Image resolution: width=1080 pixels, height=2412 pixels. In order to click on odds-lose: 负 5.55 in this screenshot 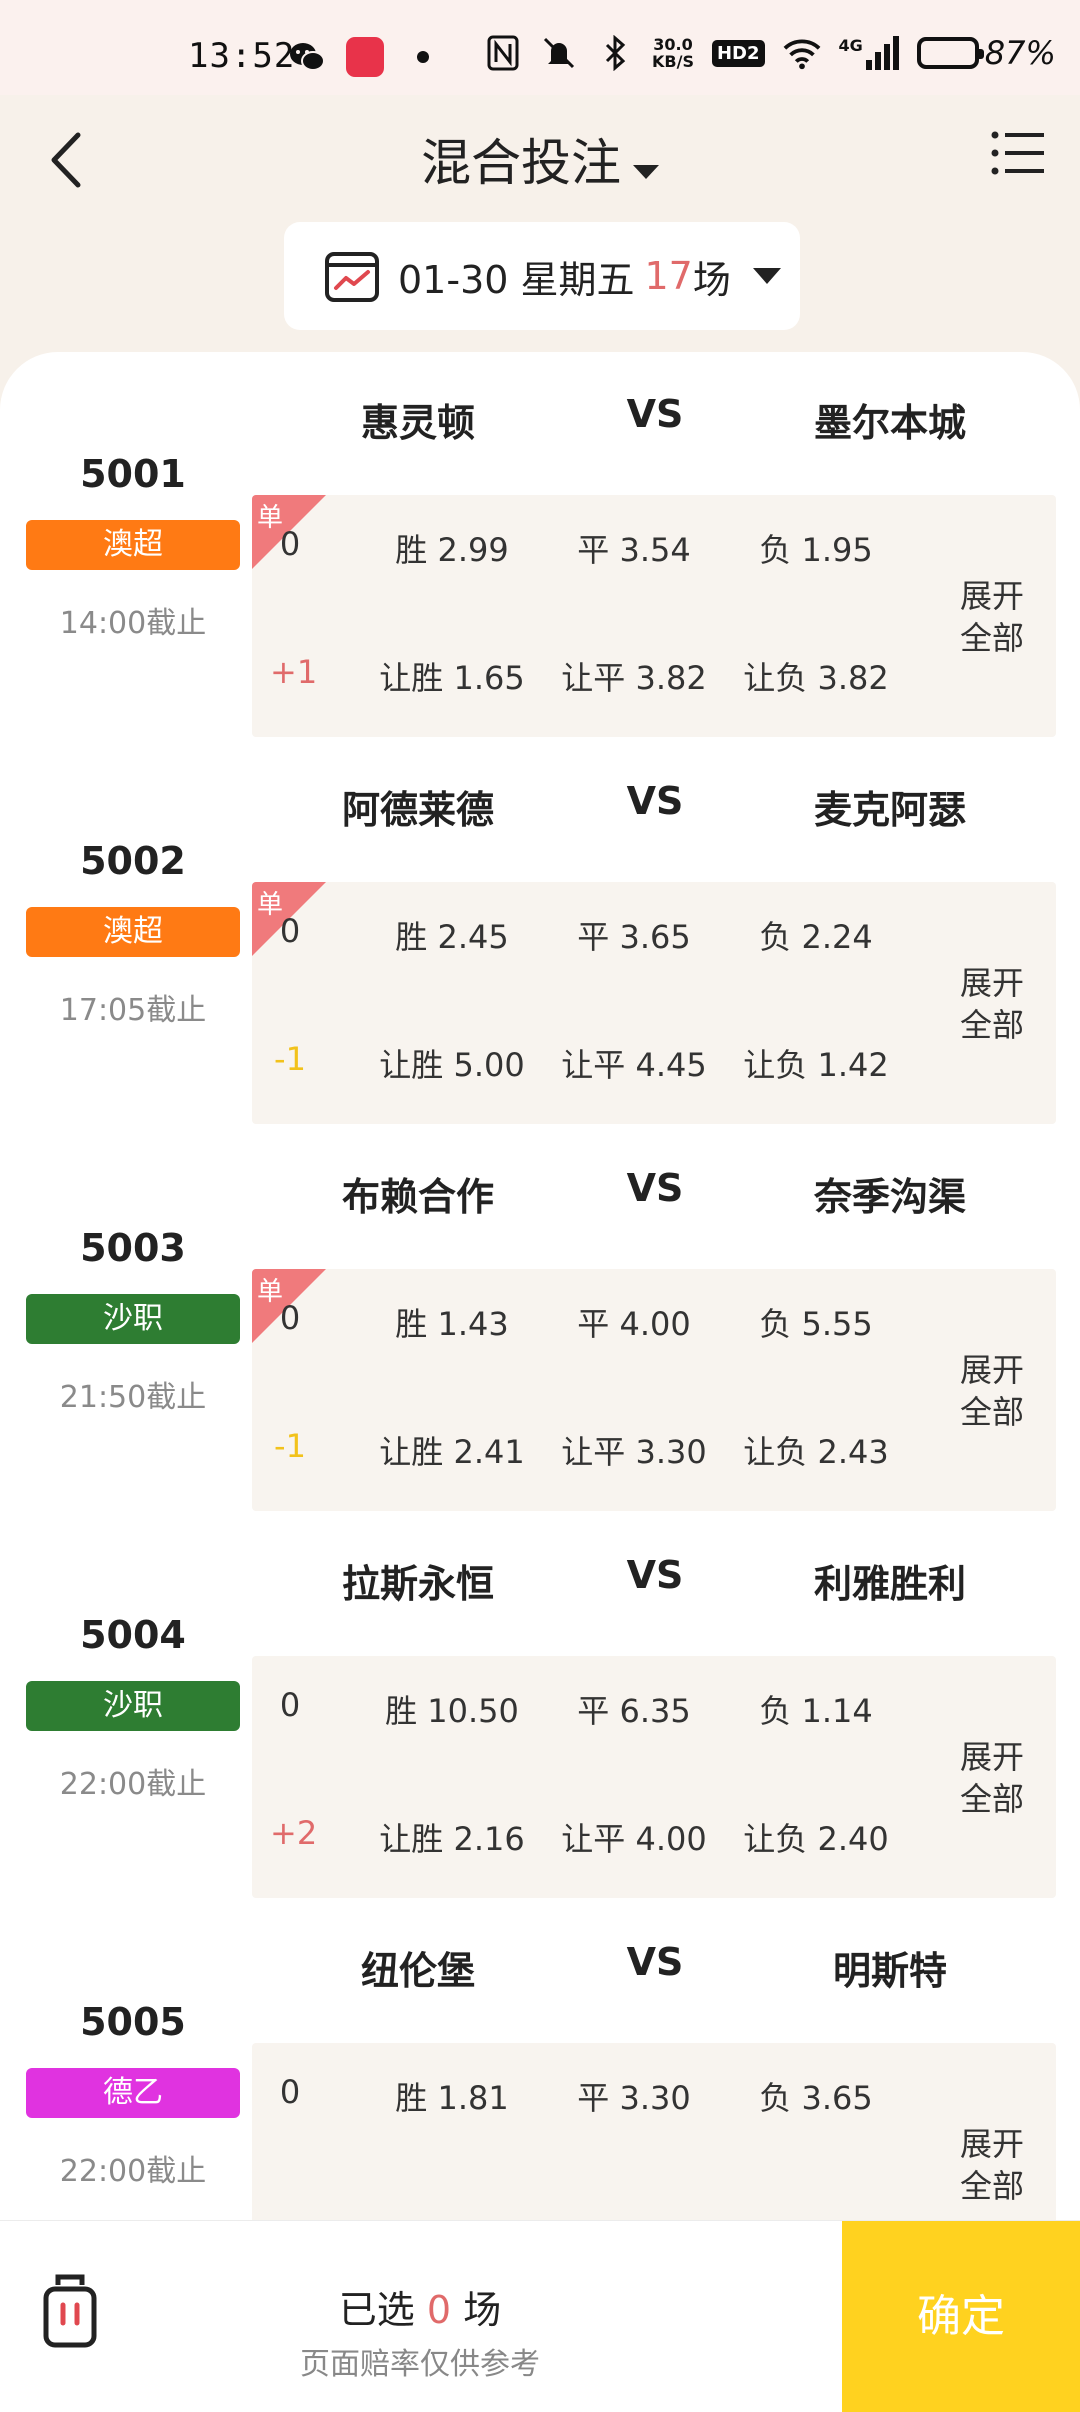, I will do `click(816, 1322)`.